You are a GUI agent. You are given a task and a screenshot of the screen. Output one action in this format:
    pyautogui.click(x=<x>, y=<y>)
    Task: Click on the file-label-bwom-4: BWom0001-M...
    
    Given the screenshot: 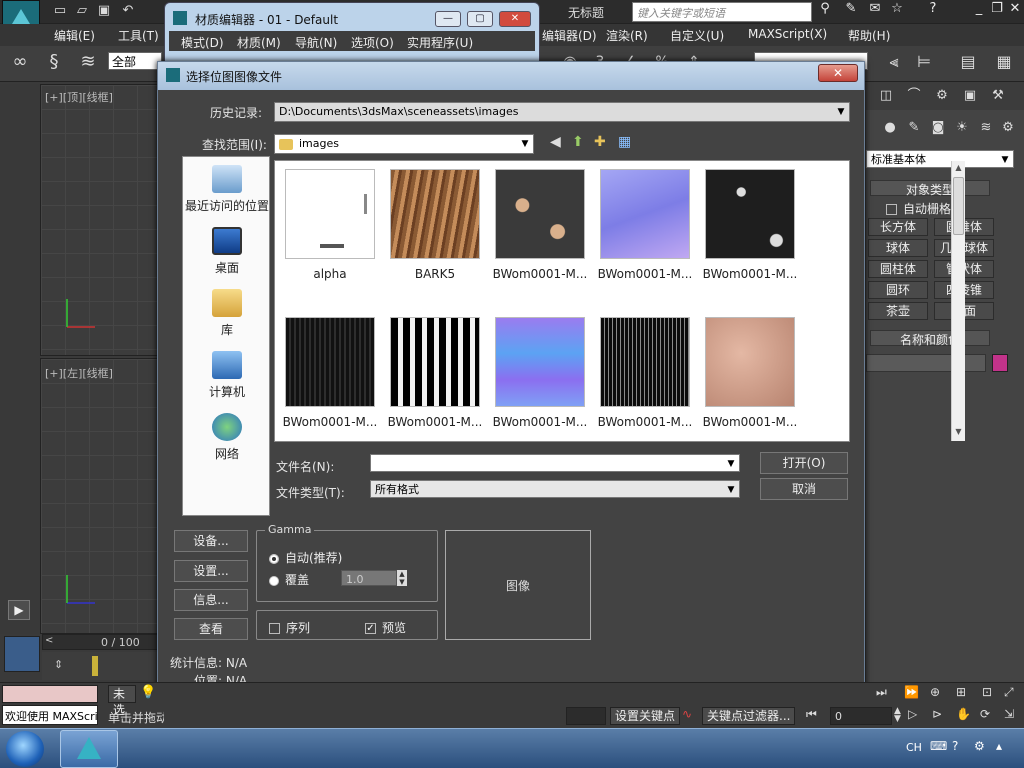 What is the action you would take?
    pyautogui.click(x=330, y=422)
    